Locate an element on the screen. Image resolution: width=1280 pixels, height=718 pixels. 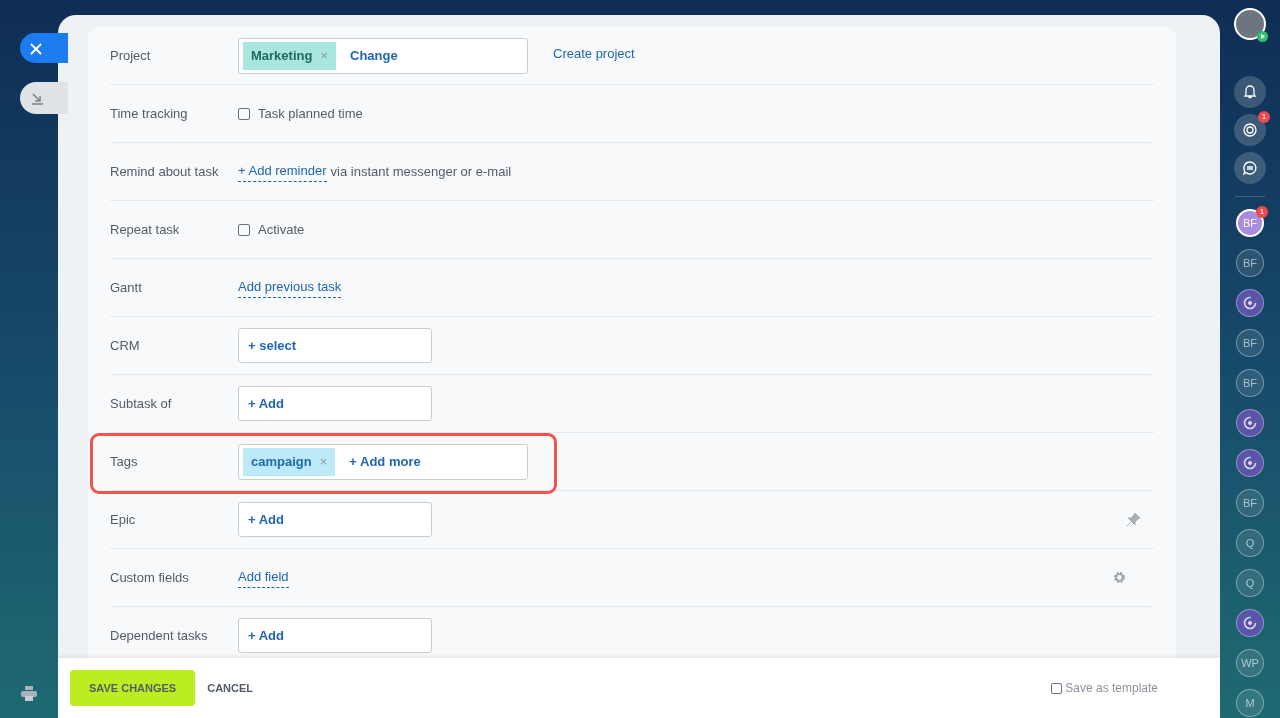
collapse-button is located at coordinates (44, 98).